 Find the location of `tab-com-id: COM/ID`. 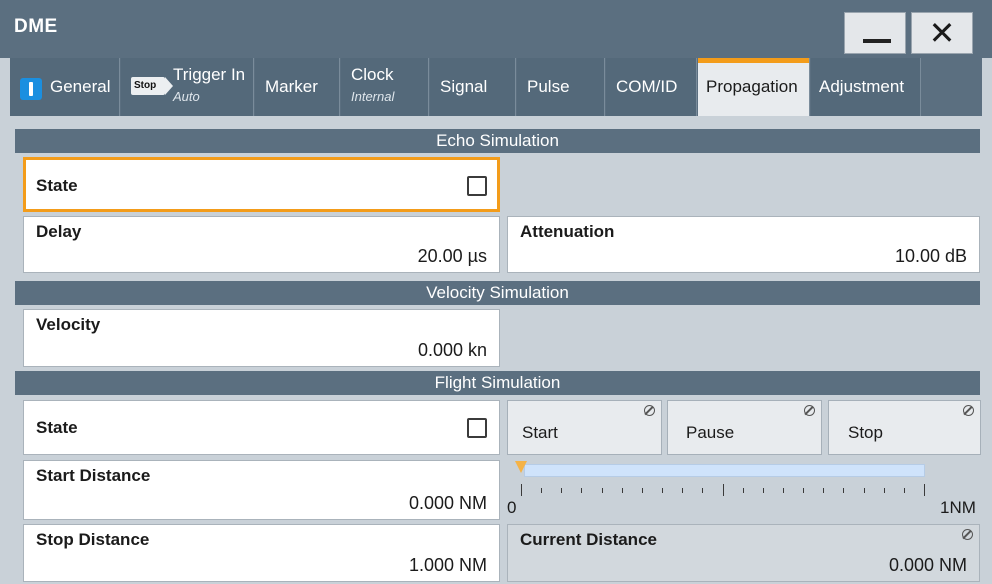

tab-com-id: COM/ID is located at coordinates (651, 87).